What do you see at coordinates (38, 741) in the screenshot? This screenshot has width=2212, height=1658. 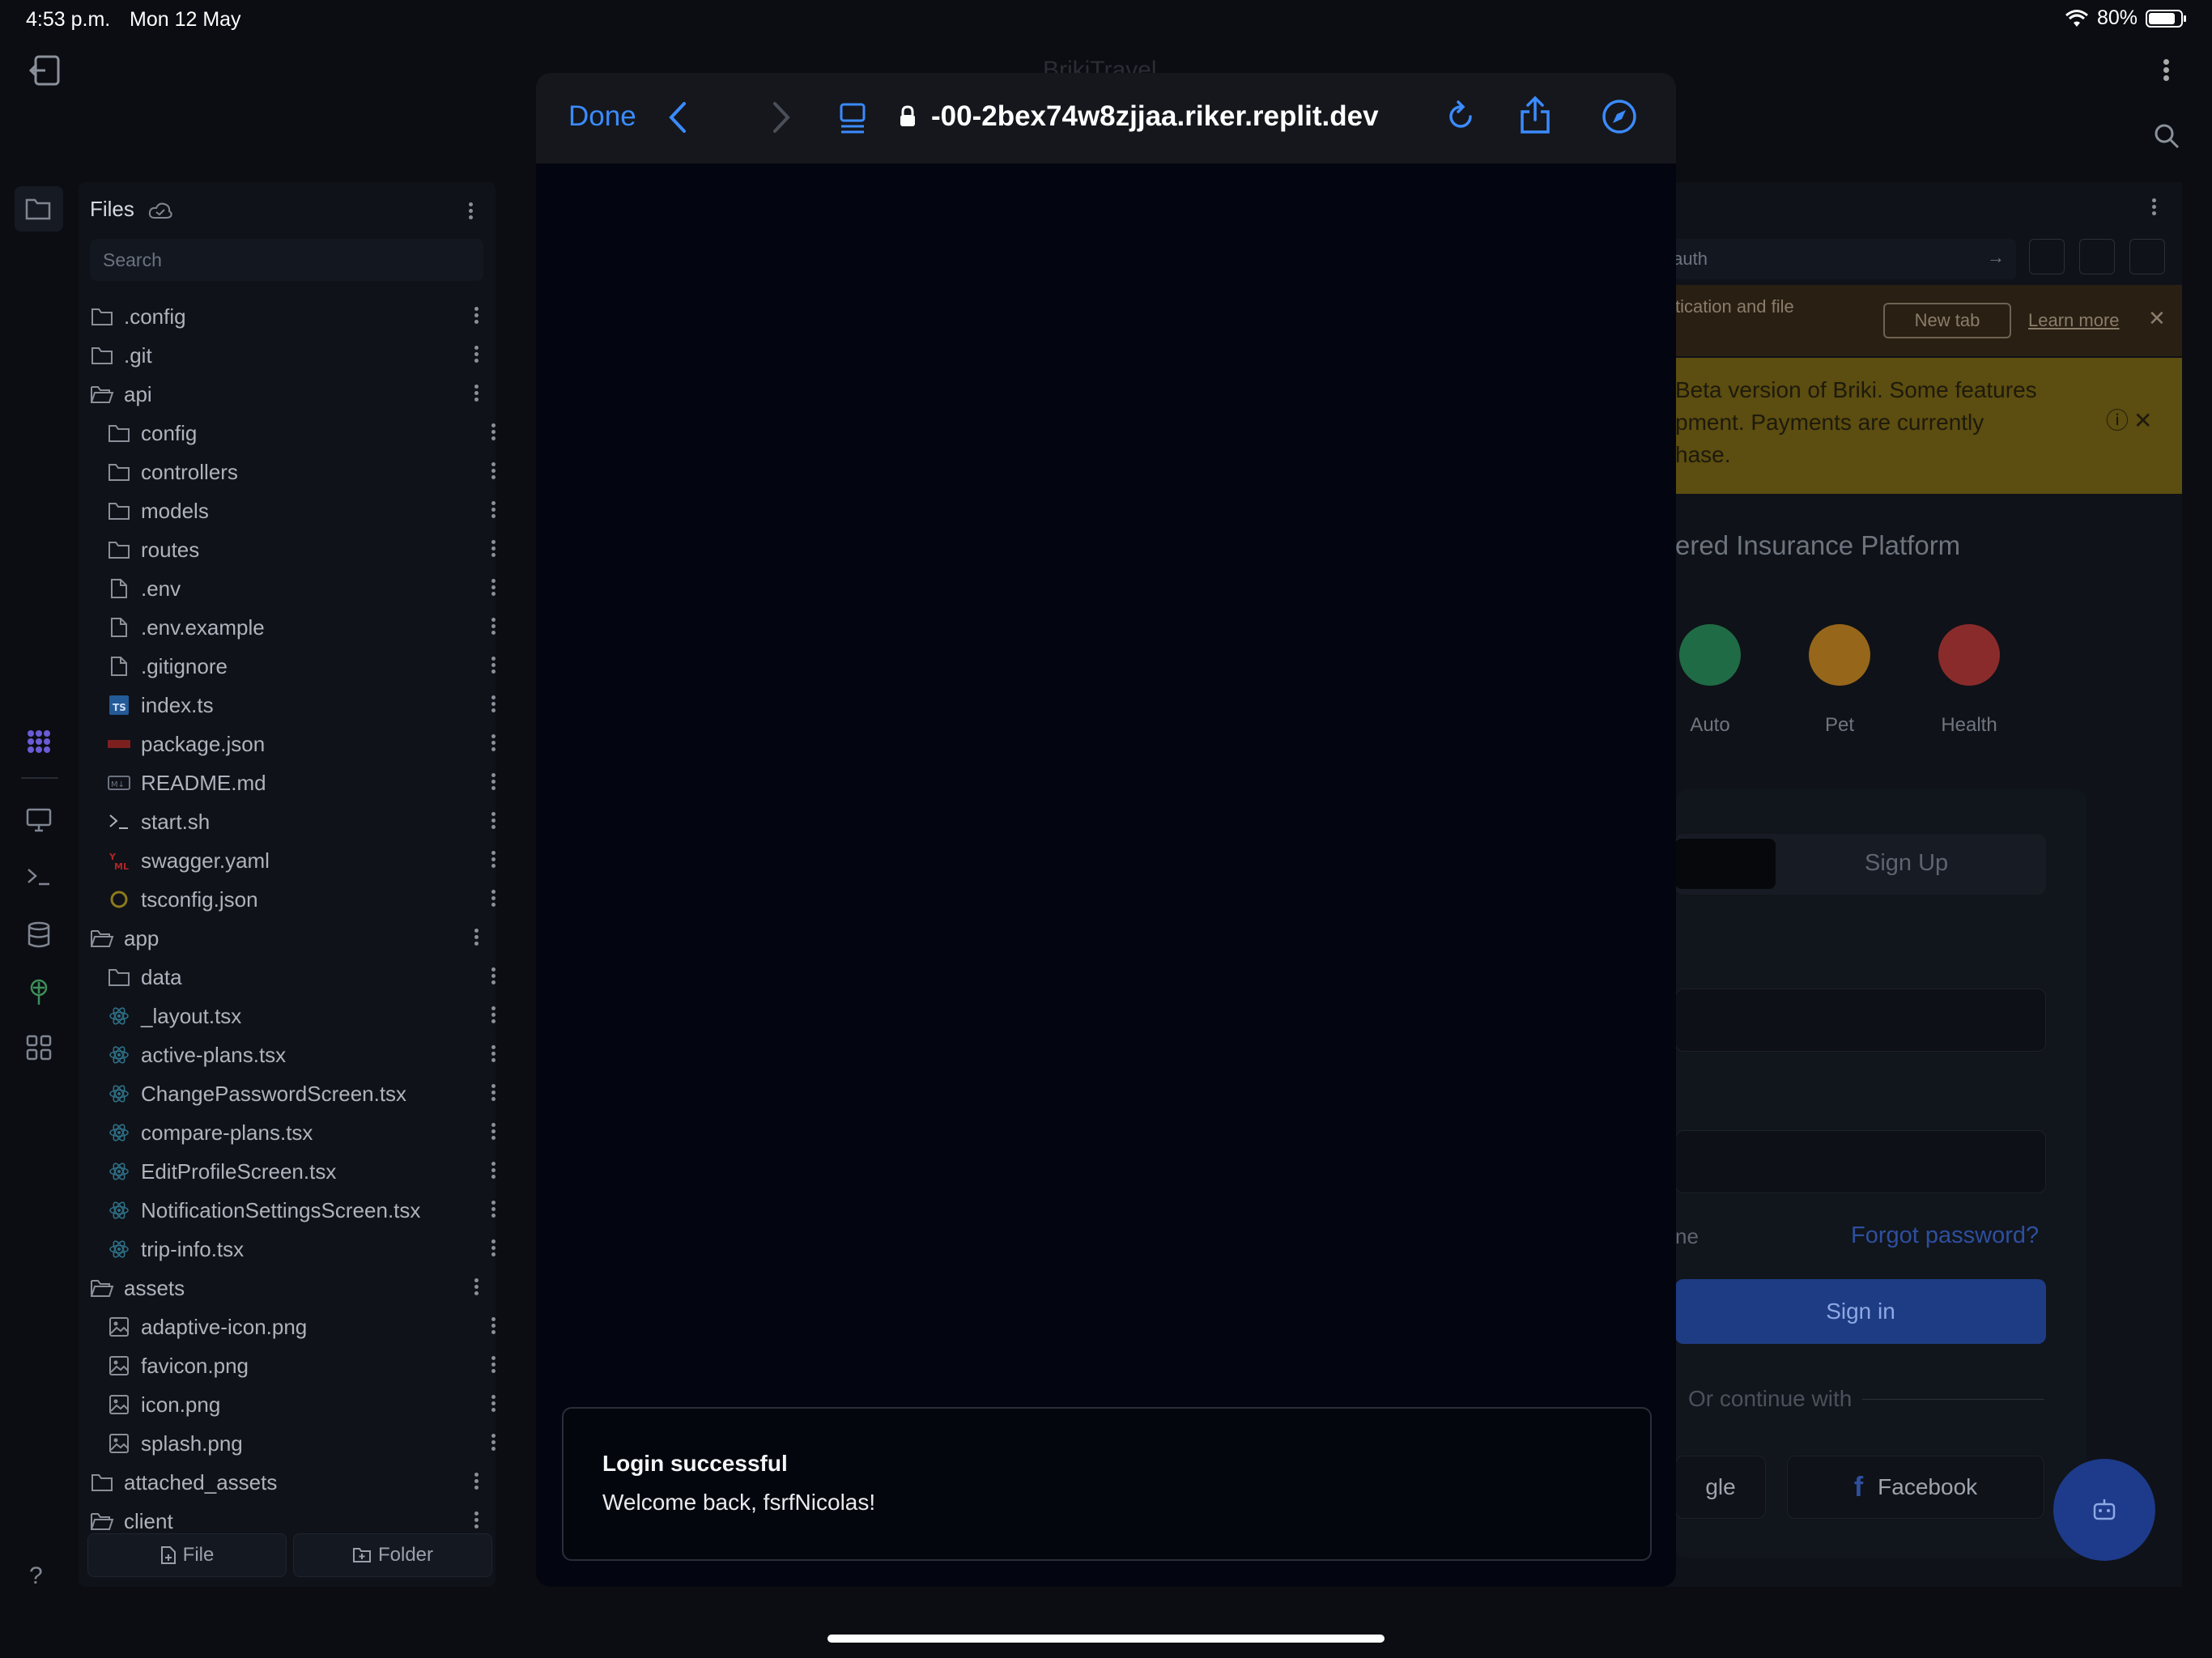 I see `replit-agent-icon` at bounding box center [38, 741].